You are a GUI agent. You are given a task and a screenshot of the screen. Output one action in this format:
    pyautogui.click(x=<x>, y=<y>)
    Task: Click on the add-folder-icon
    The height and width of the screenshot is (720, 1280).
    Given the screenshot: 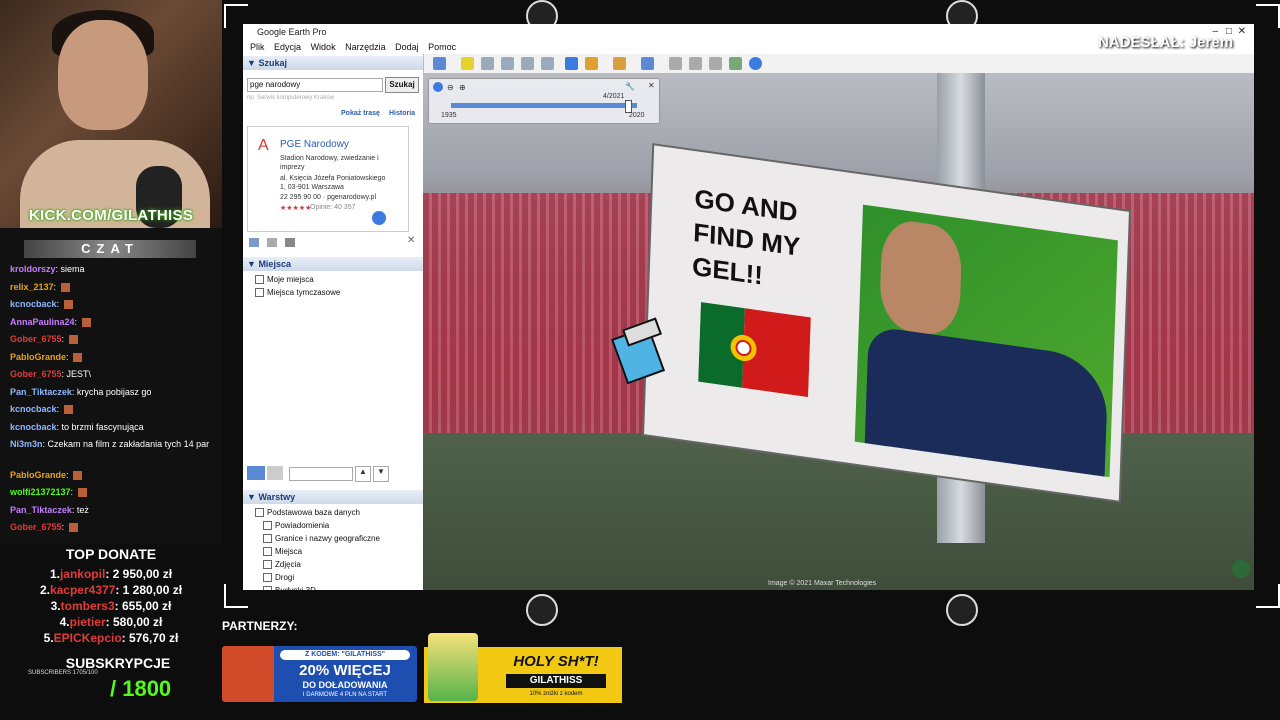 What is the action you would take?
    pyautogui.click(x=254, y=242)
    